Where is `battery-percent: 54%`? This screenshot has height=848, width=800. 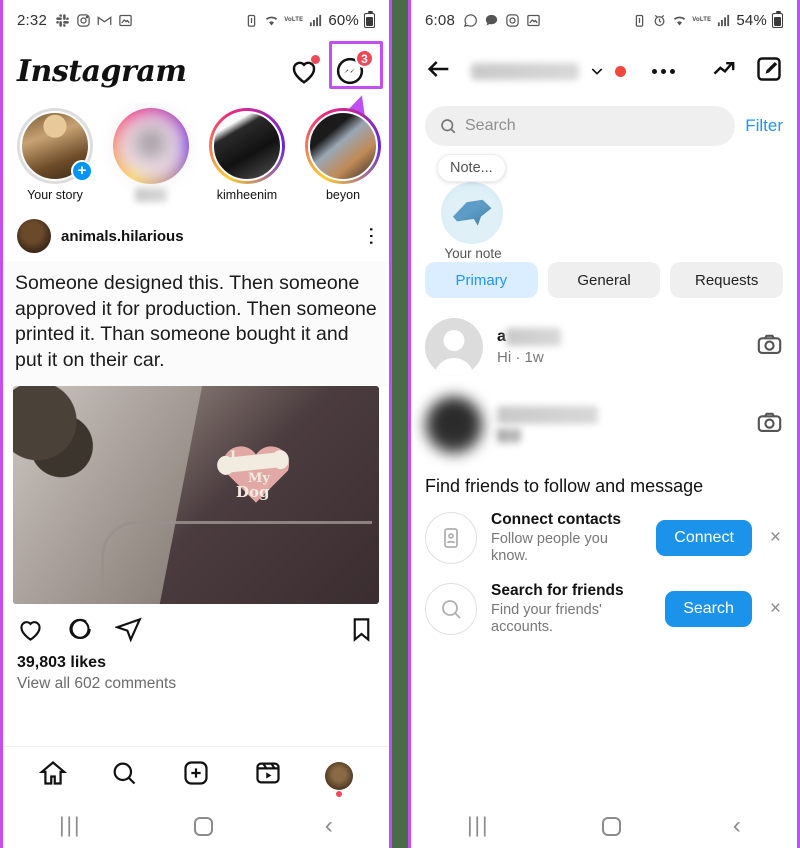 battery-percent: 54% is located at coordinates (751, 20).